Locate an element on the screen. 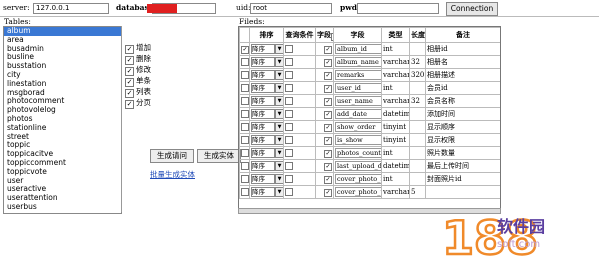 The width and height of the screenshot is (599, 271). server-input: 127.0.0.1 is located at coordinates (71, 8).